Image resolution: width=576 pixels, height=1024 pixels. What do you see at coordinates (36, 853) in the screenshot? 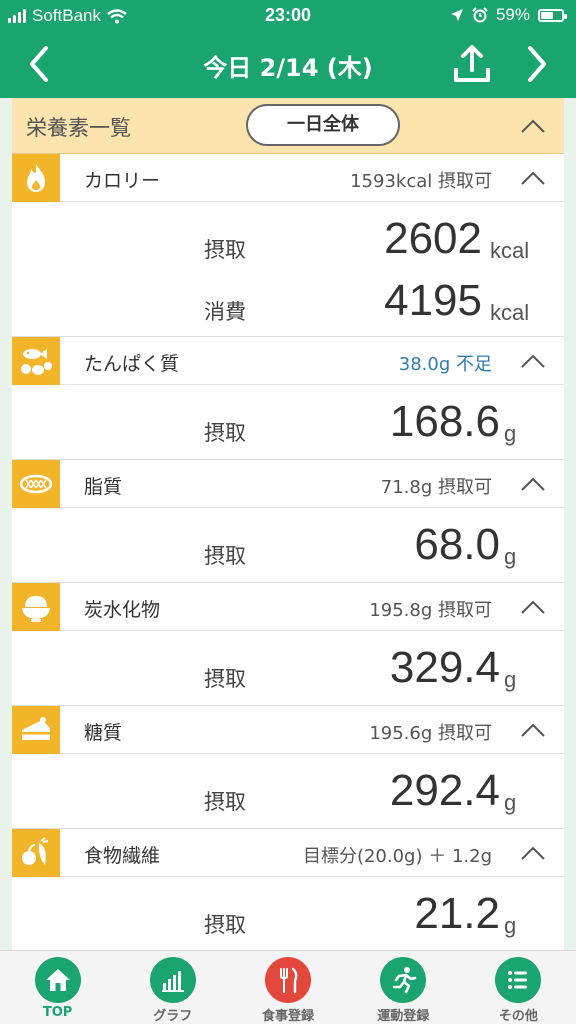
I see `vegetable-icon` at bounding box center [36, 853].